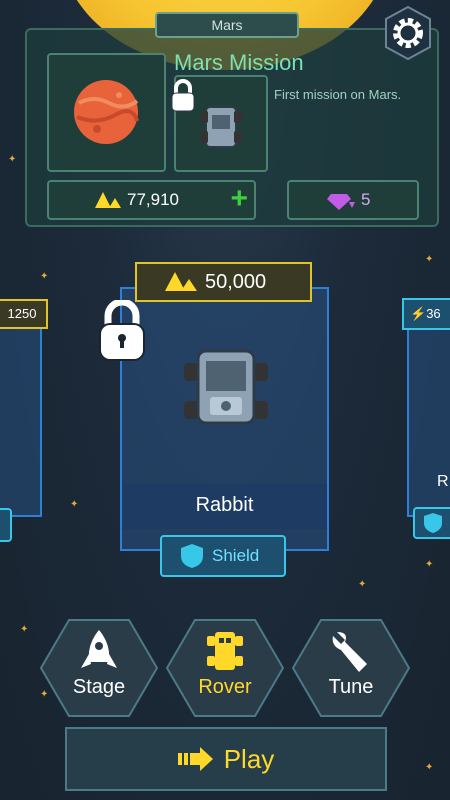 This screenshot has height=800, width=450. What do you see at coordinates (249, 758) in the screenshot?
I see `play-label: Play` at bounding box center [249, 758].